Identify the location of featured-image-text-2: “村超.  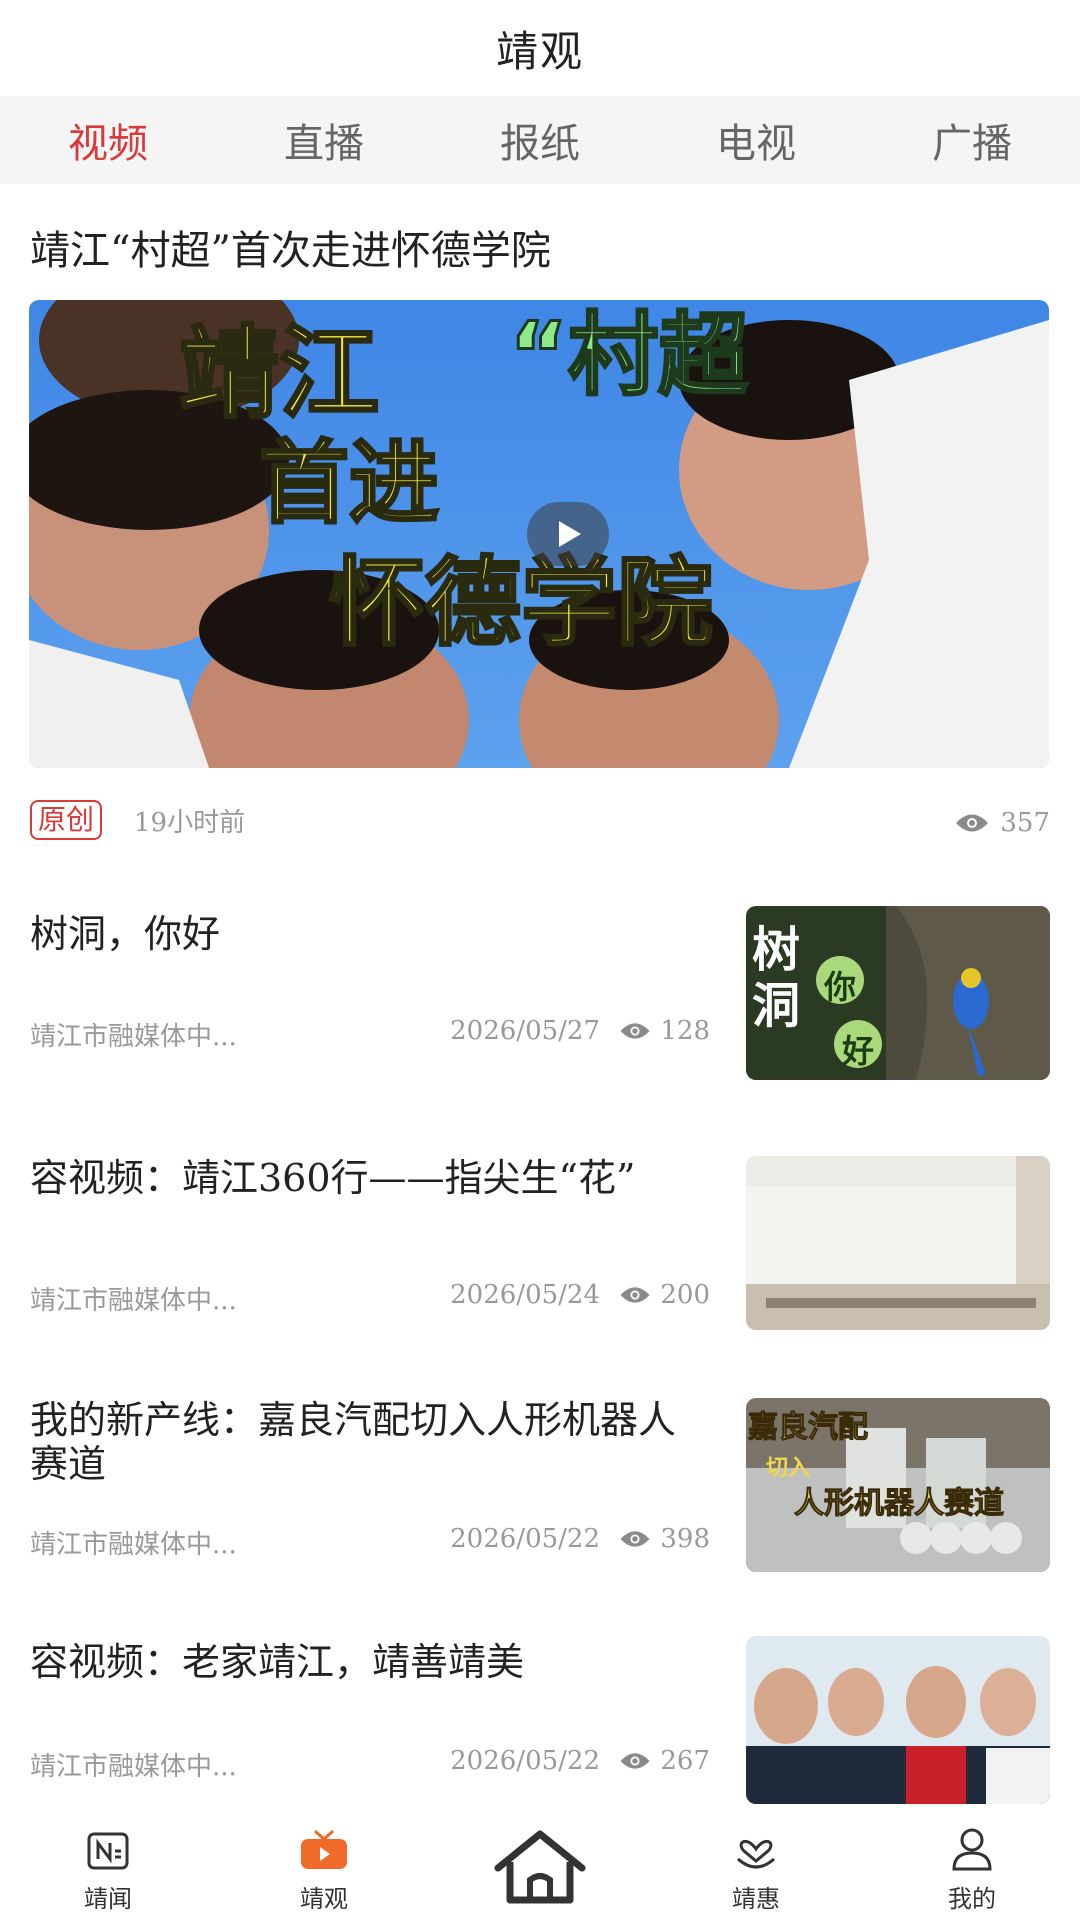
(628, 356).